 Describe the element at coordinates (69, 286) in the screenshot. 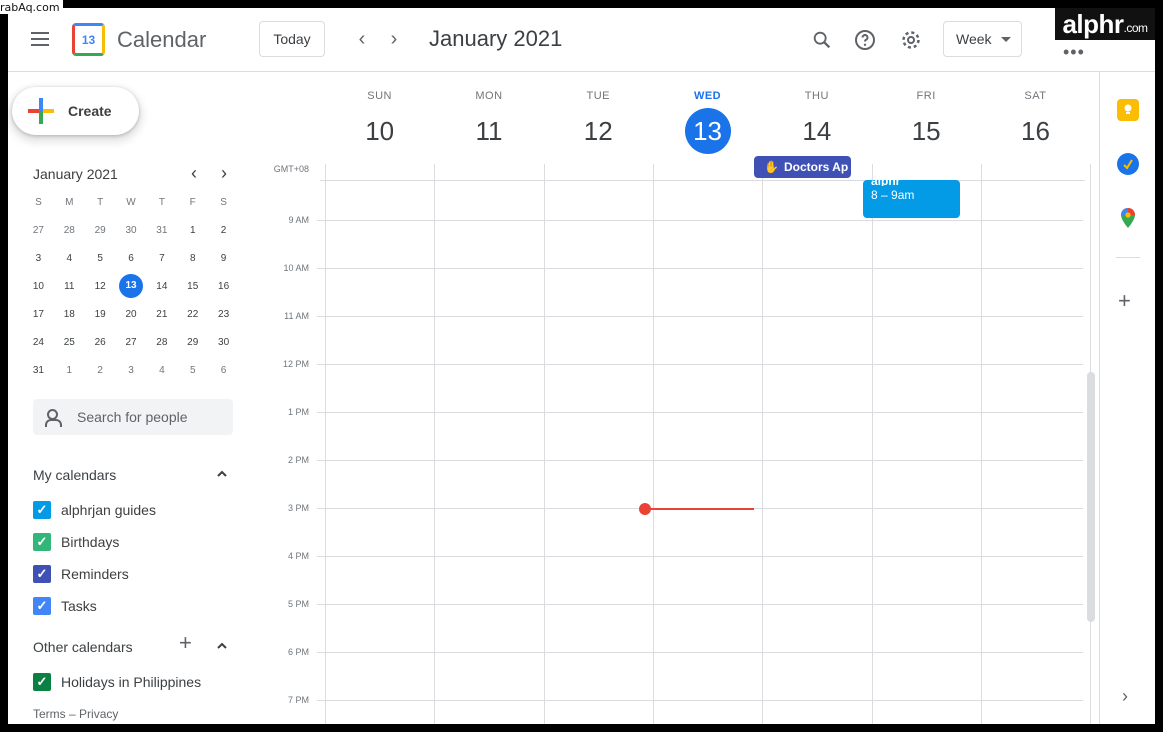

I see `mini-day: 11` at that location.